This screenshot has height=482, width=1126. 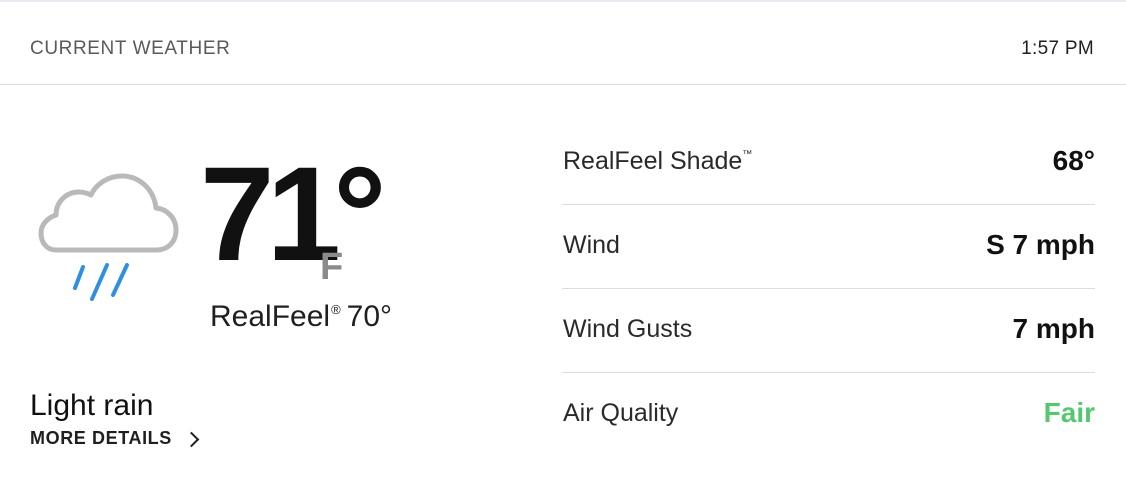 What do you see at coordinates (332, 267) in the screenshot?
I see `temperature-unit: F` at bounding box center [332, 267].